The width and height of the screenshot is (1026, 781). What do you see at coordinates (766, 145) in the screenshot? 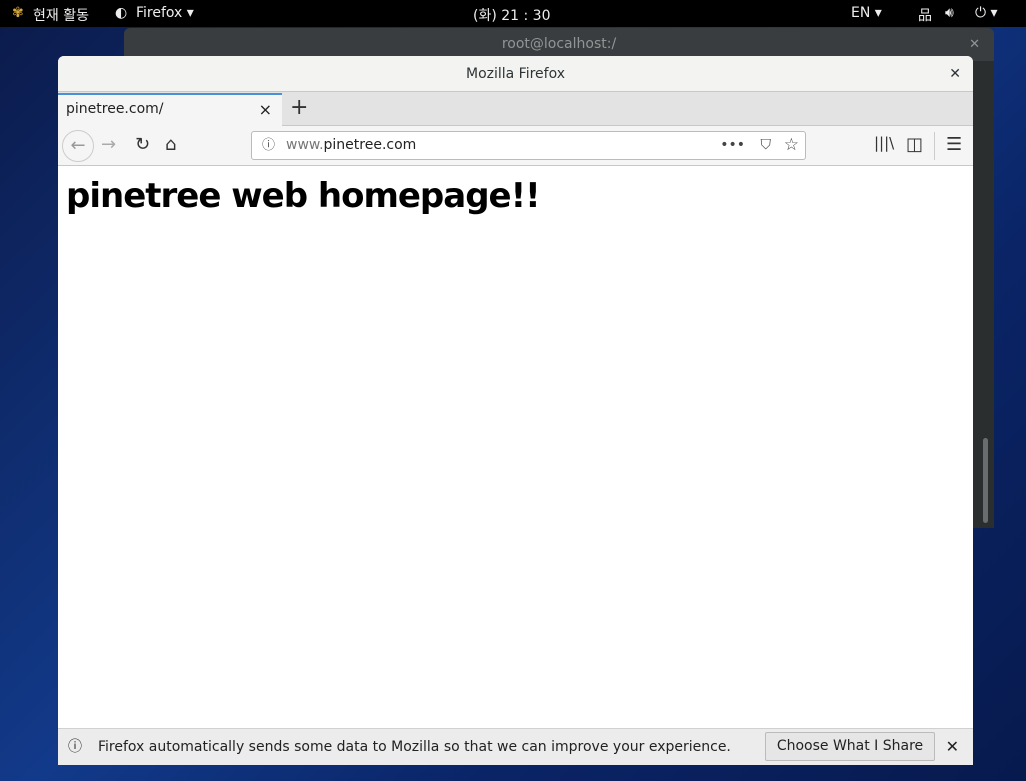
I see `pocket-icon: ⛉` at bounding box center [766, 145].